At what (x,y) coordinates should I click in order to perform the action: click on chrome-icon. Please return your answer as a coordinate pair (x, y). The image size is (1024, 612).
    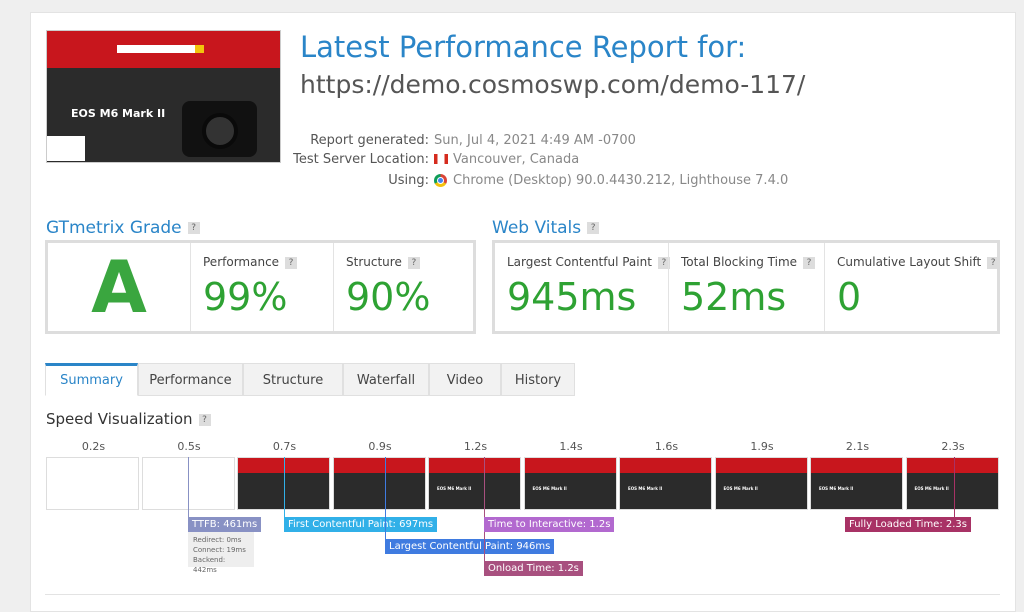
    Looking at the image, I should click on (440, 180).